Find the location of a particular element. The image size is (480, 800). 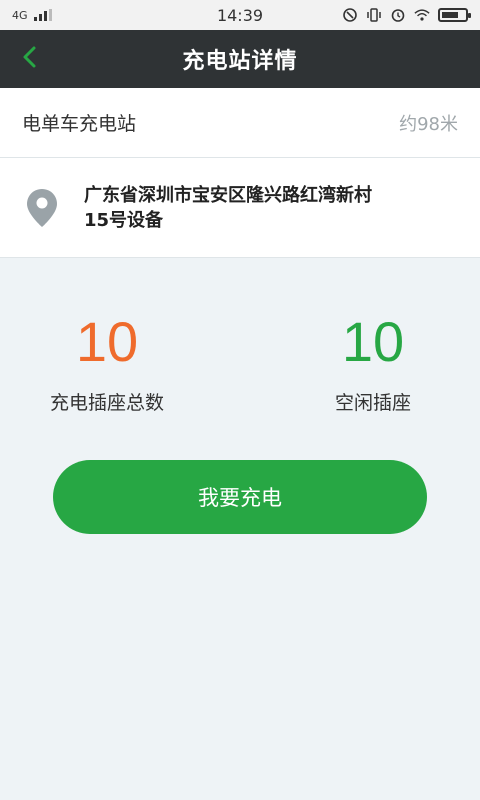

chevron-left-icon is located at coordinates (30, 59).